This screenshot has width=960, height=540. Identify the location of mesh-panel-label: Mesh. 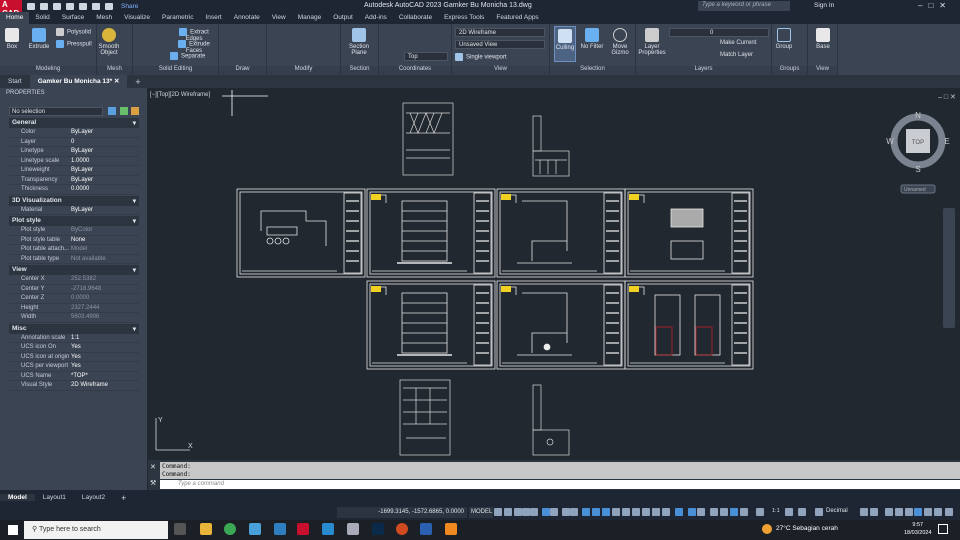
(114, 70).